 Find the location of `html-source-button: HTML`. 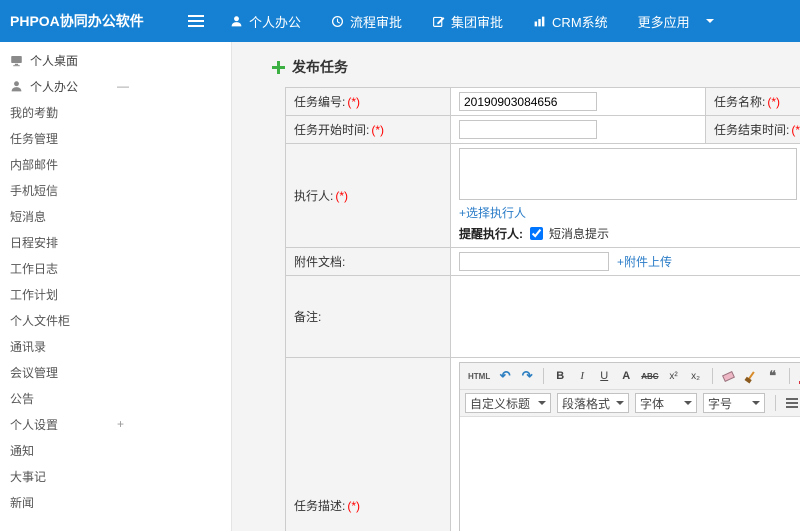

html-source-button: HTML is located at coordinates (479, 376).